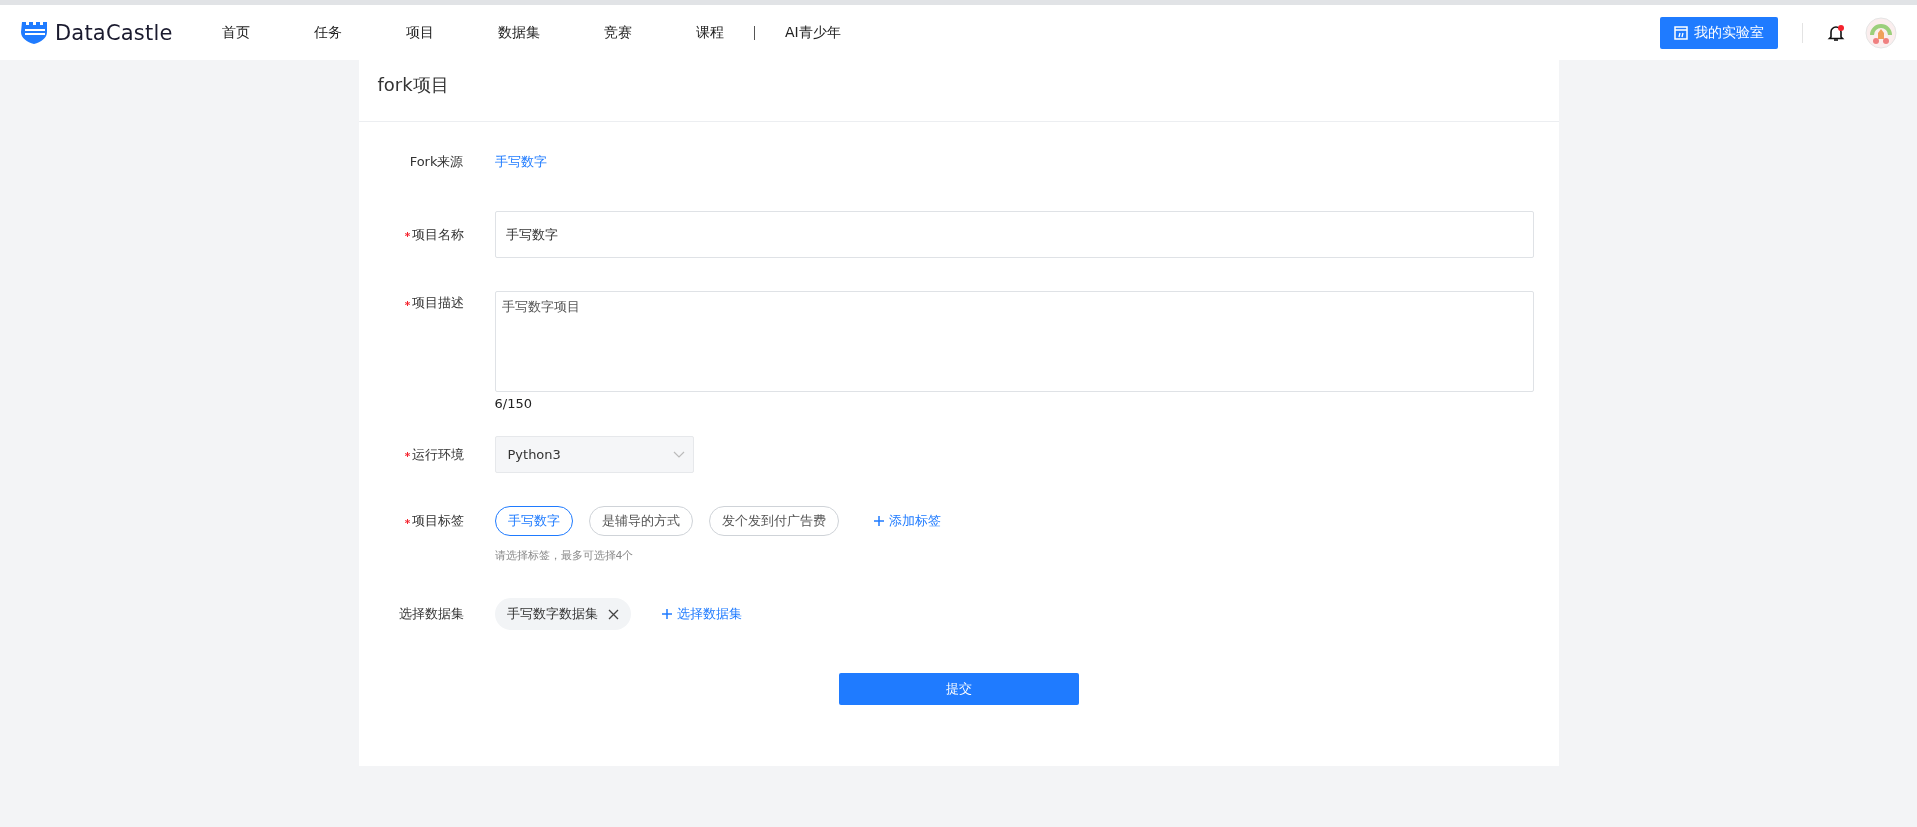 The image size is (1917, 827). Describe the element at coordinates (1719, 32) in the screenshot. I see `lab-button: 我的实验室` at that location.